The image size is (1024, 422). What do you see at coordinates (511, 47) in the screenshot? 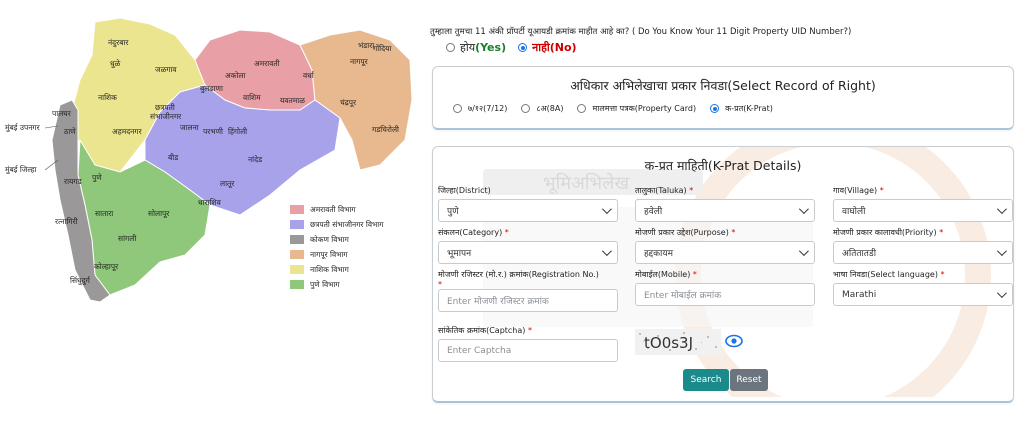
I see `uid-choice-group: होय(Yes) नाही(No)` at bounding box center [511, 47].